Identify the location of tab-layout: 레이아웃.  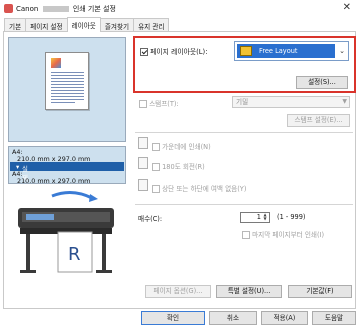
(83, 24).